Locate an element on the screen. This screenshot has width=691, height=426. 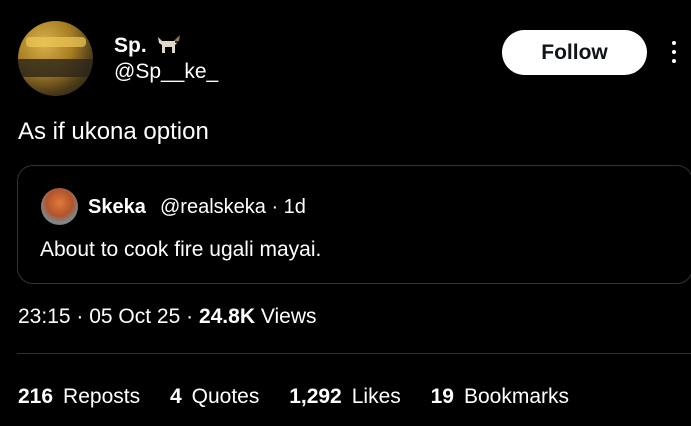
quotes-stat: 4 Quotes is located at coordinates (214, 397).